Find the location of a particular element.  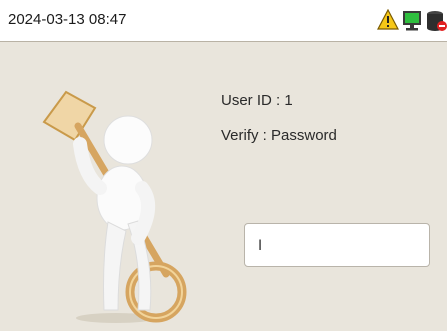

status-bar: 2024-03-13 08:47 is located at coordinates (223, 21).